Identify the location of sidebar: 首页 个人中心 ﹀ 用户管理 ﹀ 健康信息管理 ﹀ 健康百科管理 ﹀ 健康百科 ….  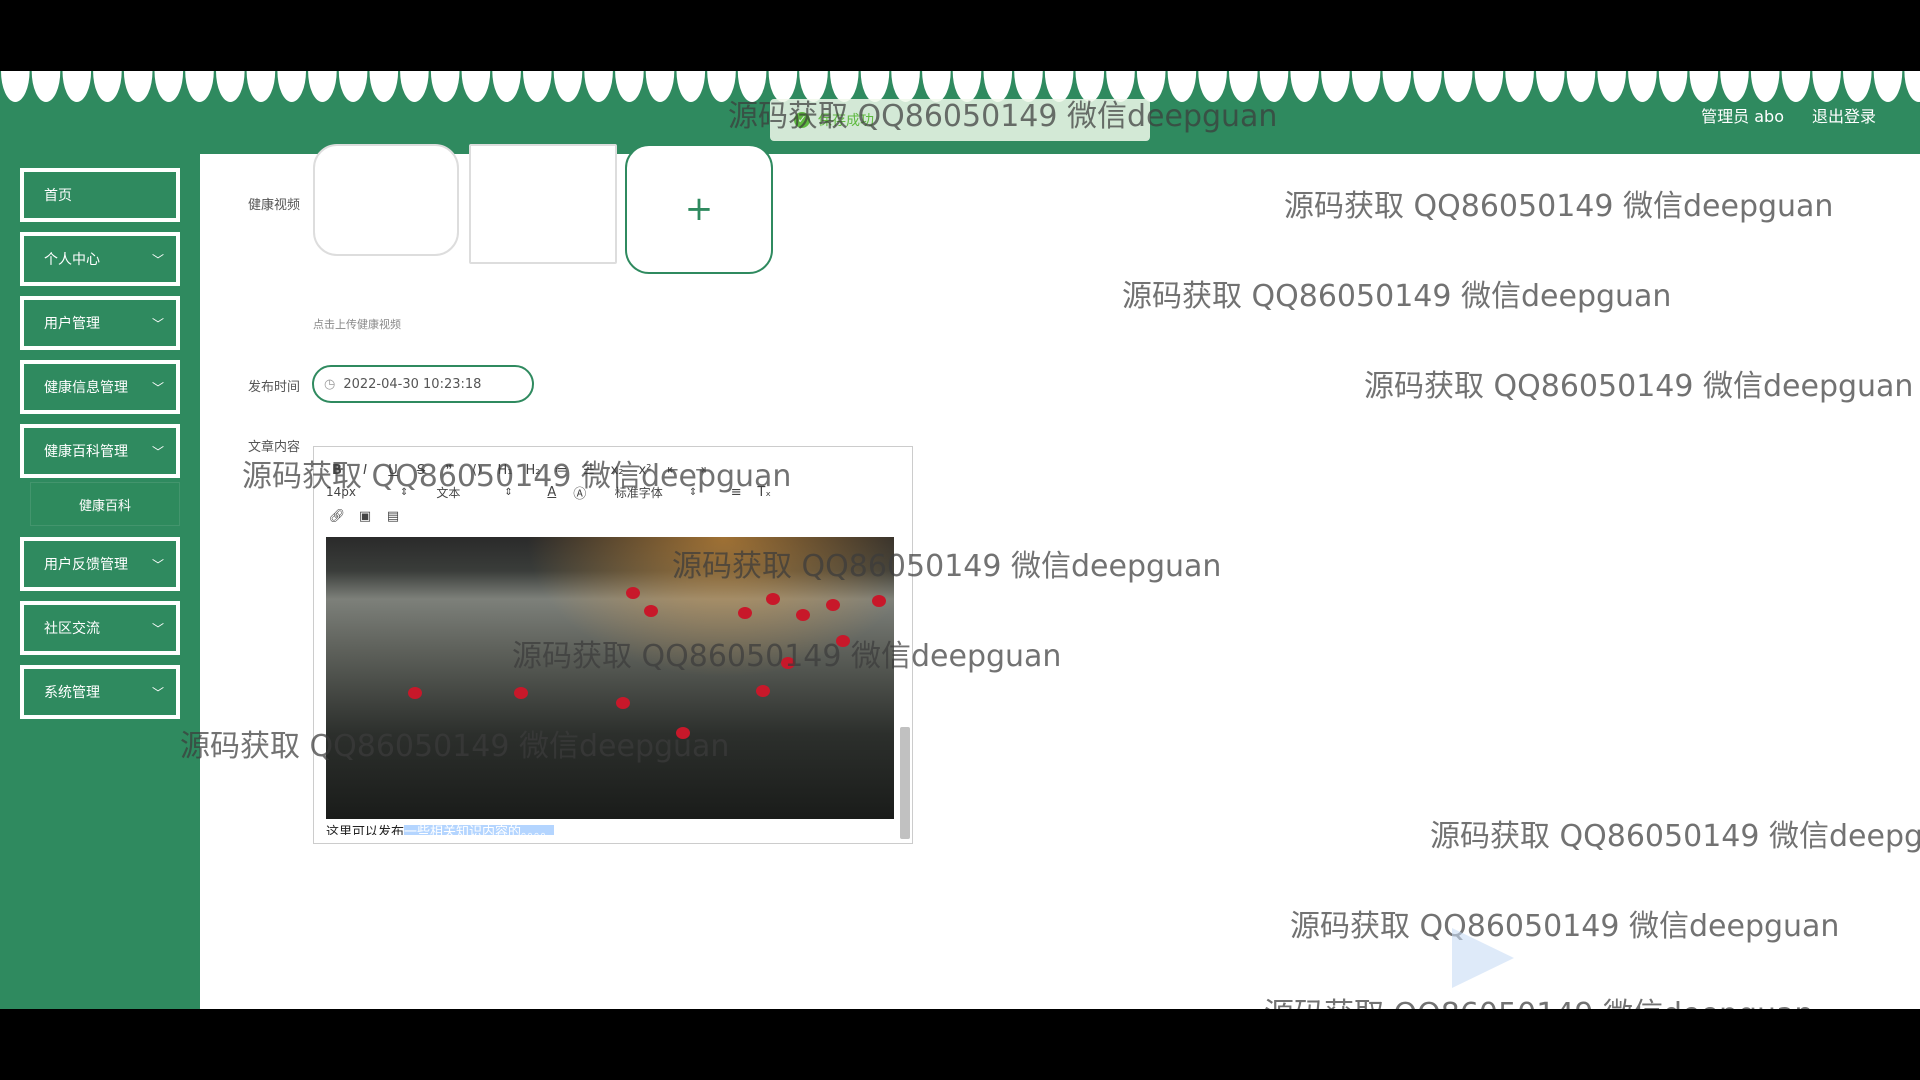
(100, 581).